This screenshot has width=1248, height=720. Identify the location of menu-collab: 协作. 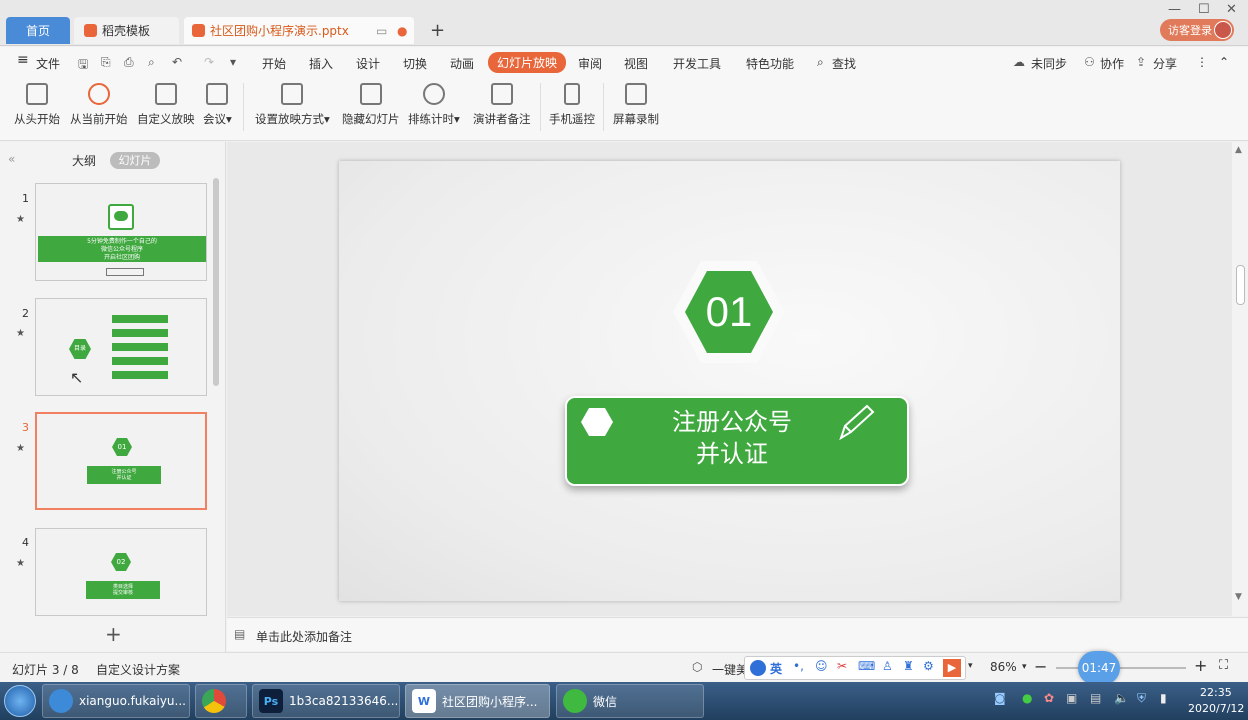
(1112, 63).